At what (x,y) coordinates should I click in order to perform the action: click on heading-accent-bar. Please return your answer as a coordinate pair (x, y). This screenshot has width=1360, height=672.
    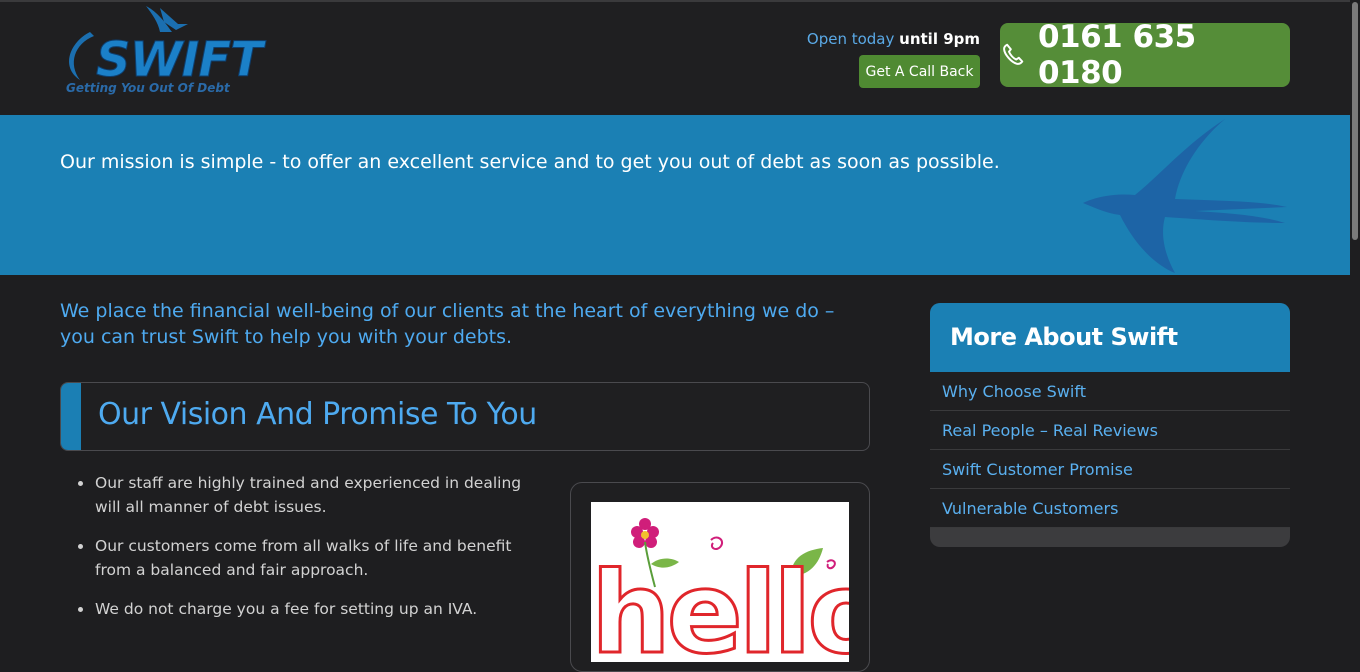
    Looking at the image, I should click on (71, 416).